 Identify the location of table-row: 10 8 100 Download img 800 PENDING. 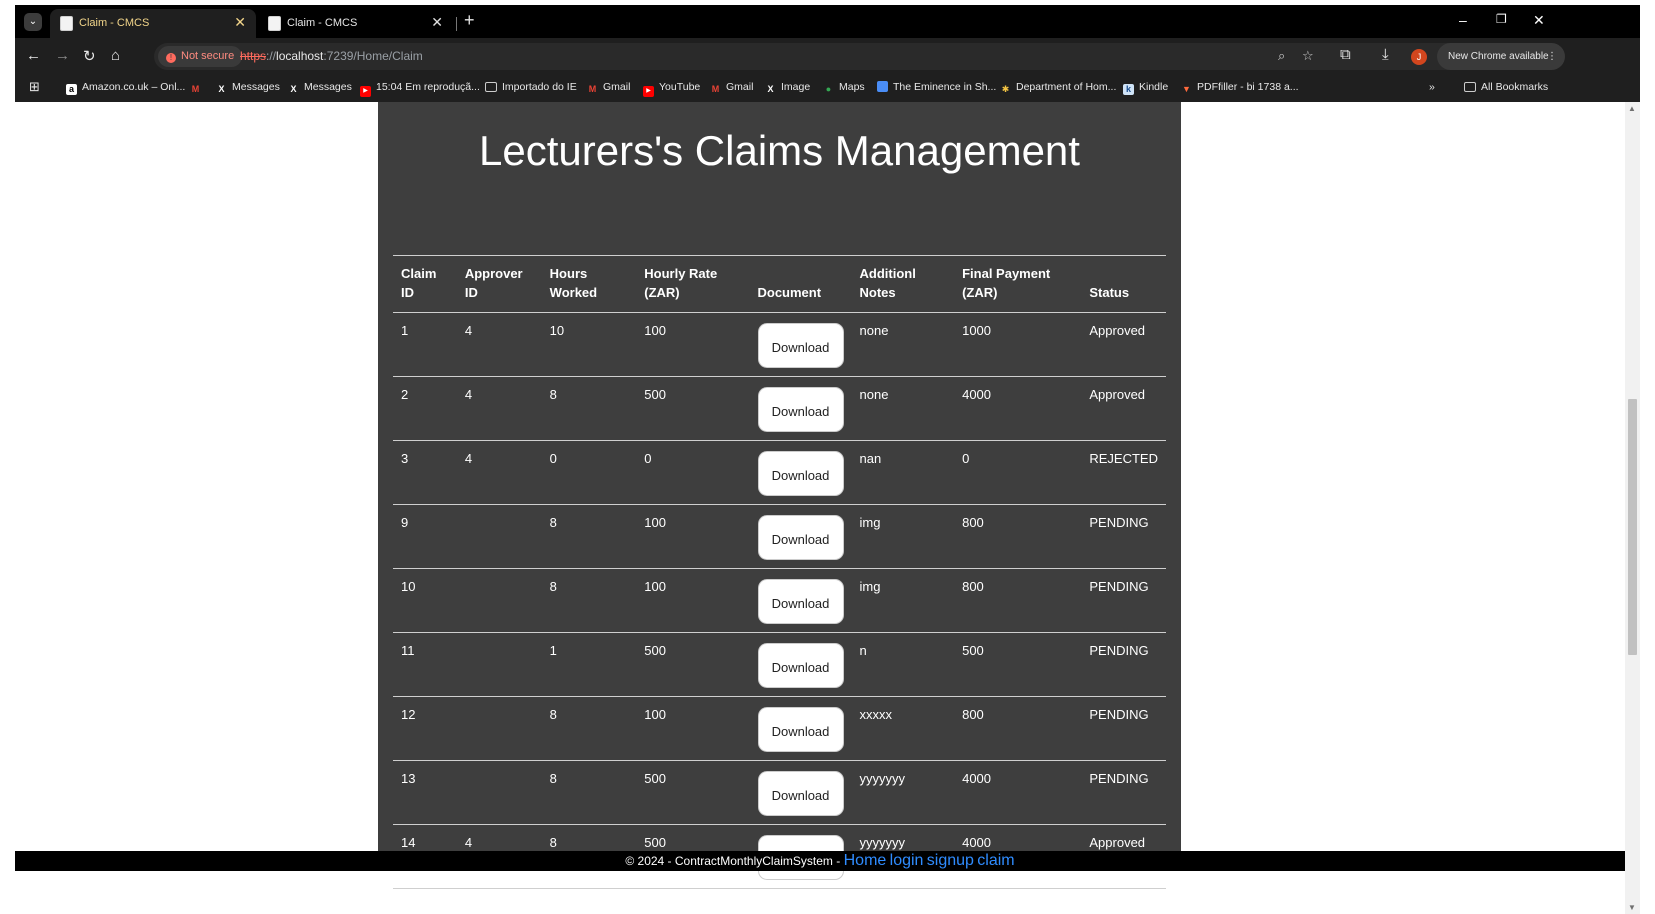
(779, 600).